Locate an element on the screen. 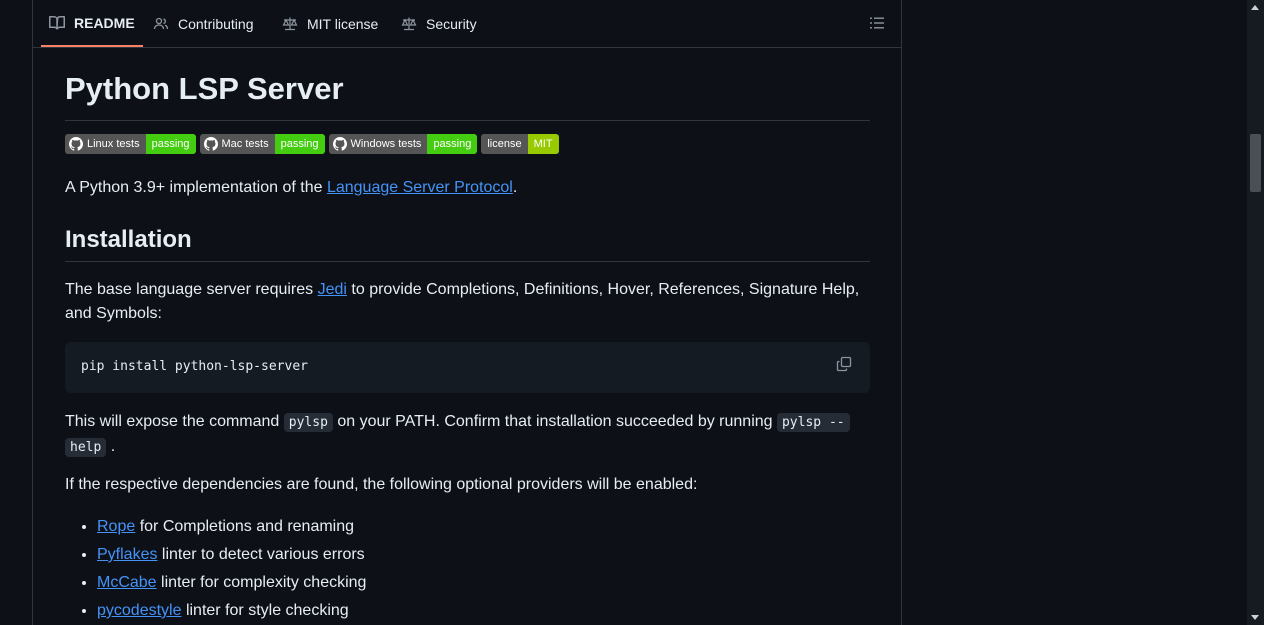  language-server-protocol-link: Language Server Protocol is located at coordinates (420, 187).